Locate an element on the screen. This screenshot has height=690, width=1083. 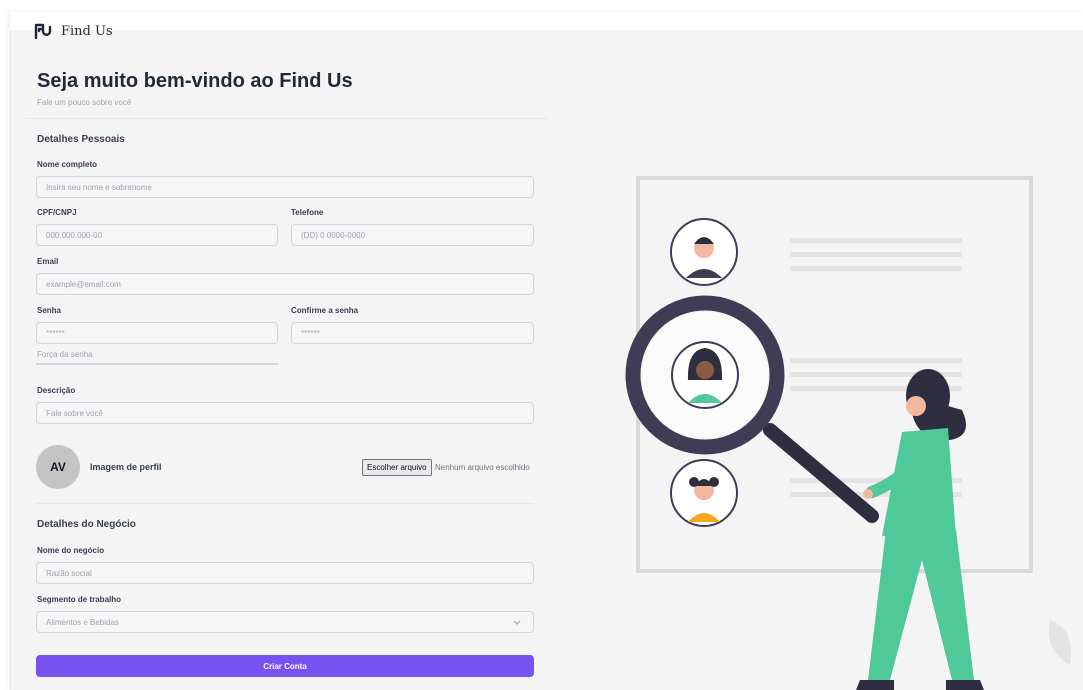
description-input: Fale sobre você is located at coordinates (285, 413).